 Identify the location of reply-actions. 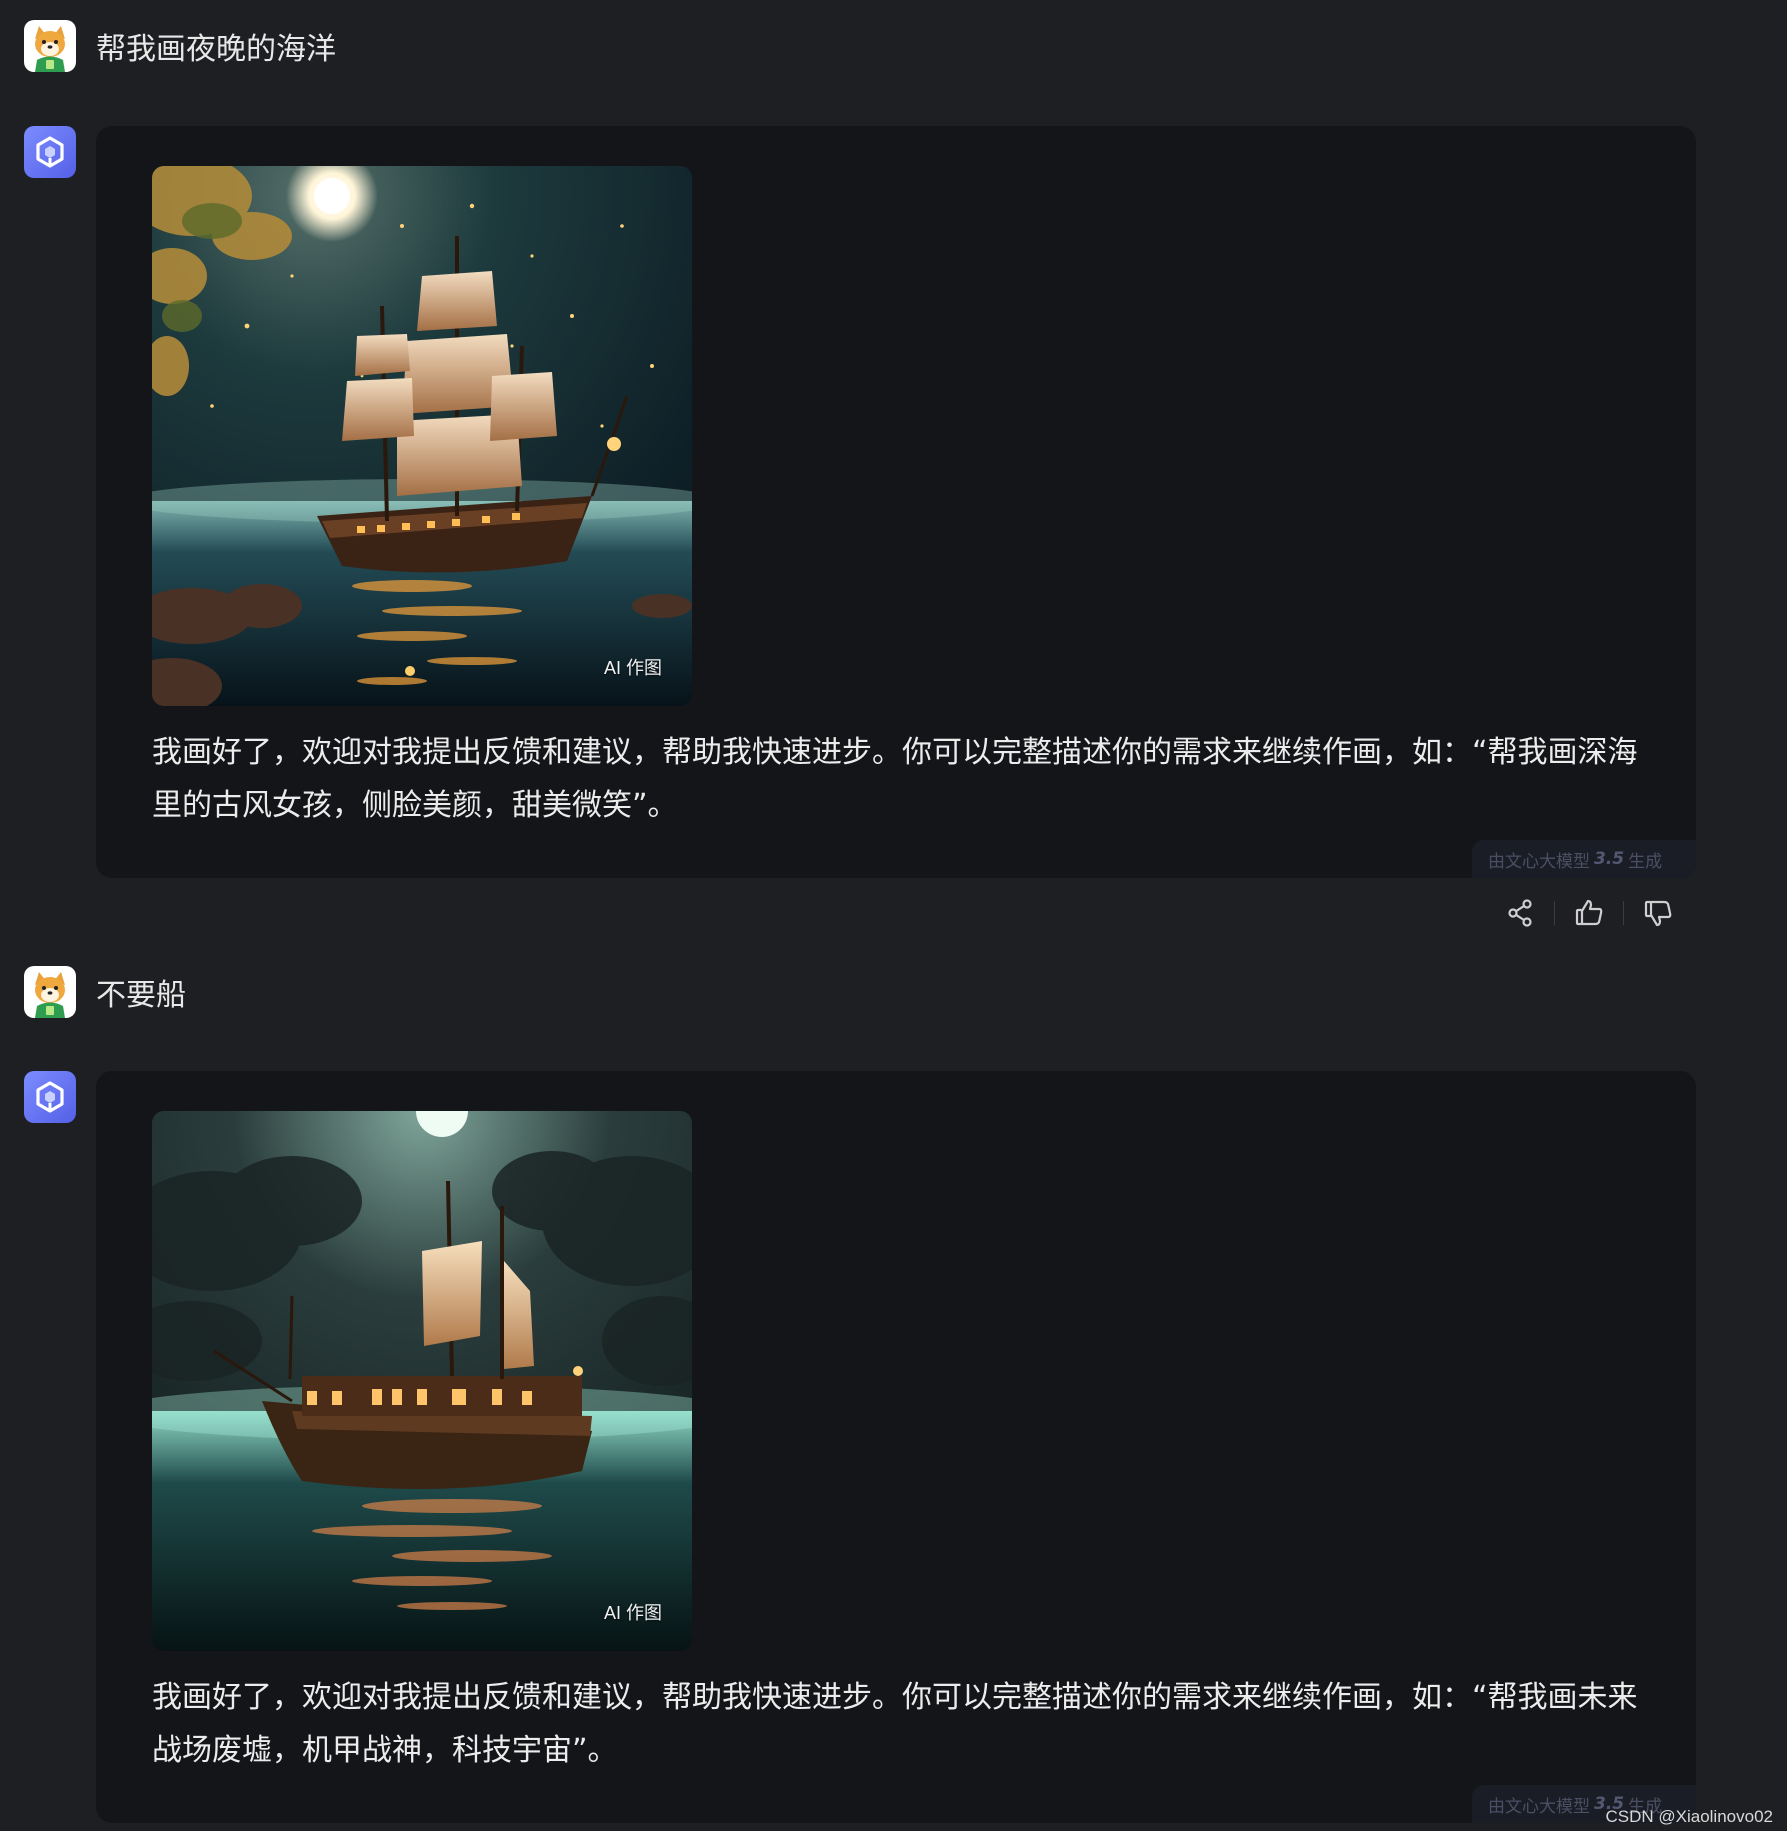
(1589, 913).